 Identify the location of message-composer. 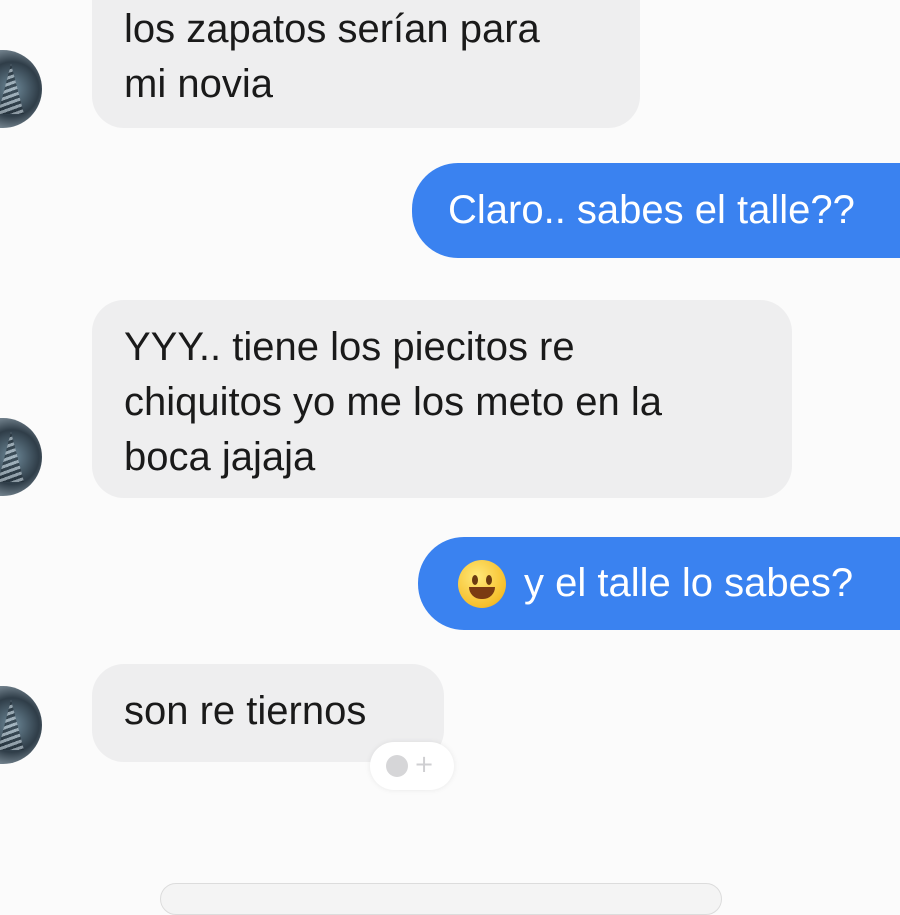
(450, 895).